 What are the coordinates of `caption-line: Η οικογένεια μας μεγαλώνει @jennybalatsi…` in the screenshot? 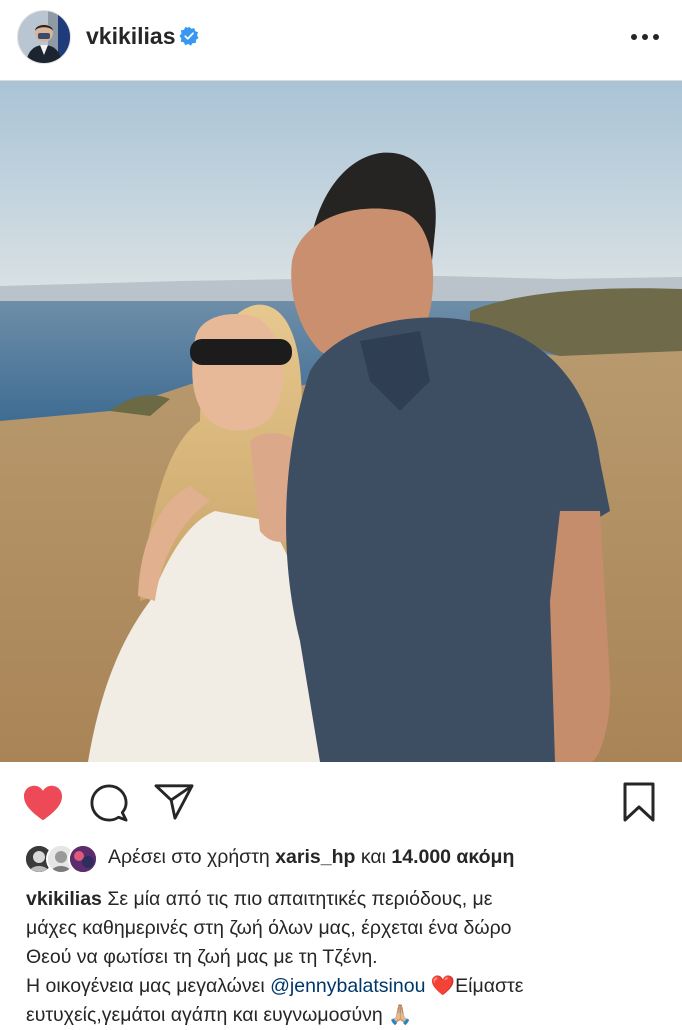 It's located at (346, 986).